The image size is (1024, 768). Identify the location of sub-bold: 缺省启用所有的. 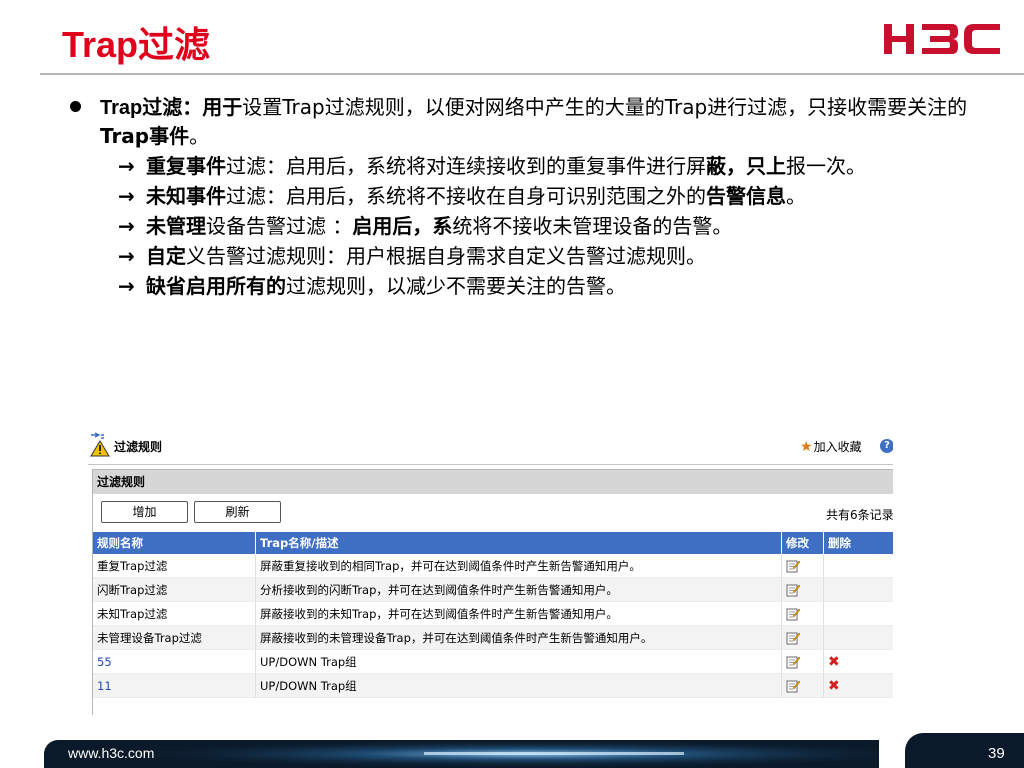
(216, 286).